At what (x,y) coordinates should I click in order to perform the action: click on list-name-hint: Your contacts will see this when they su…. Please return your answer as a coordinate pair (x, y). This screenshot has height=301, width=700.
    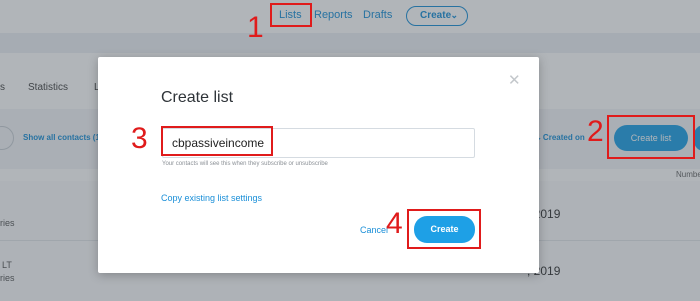
    Looking at the image, I should click on (245, 164).